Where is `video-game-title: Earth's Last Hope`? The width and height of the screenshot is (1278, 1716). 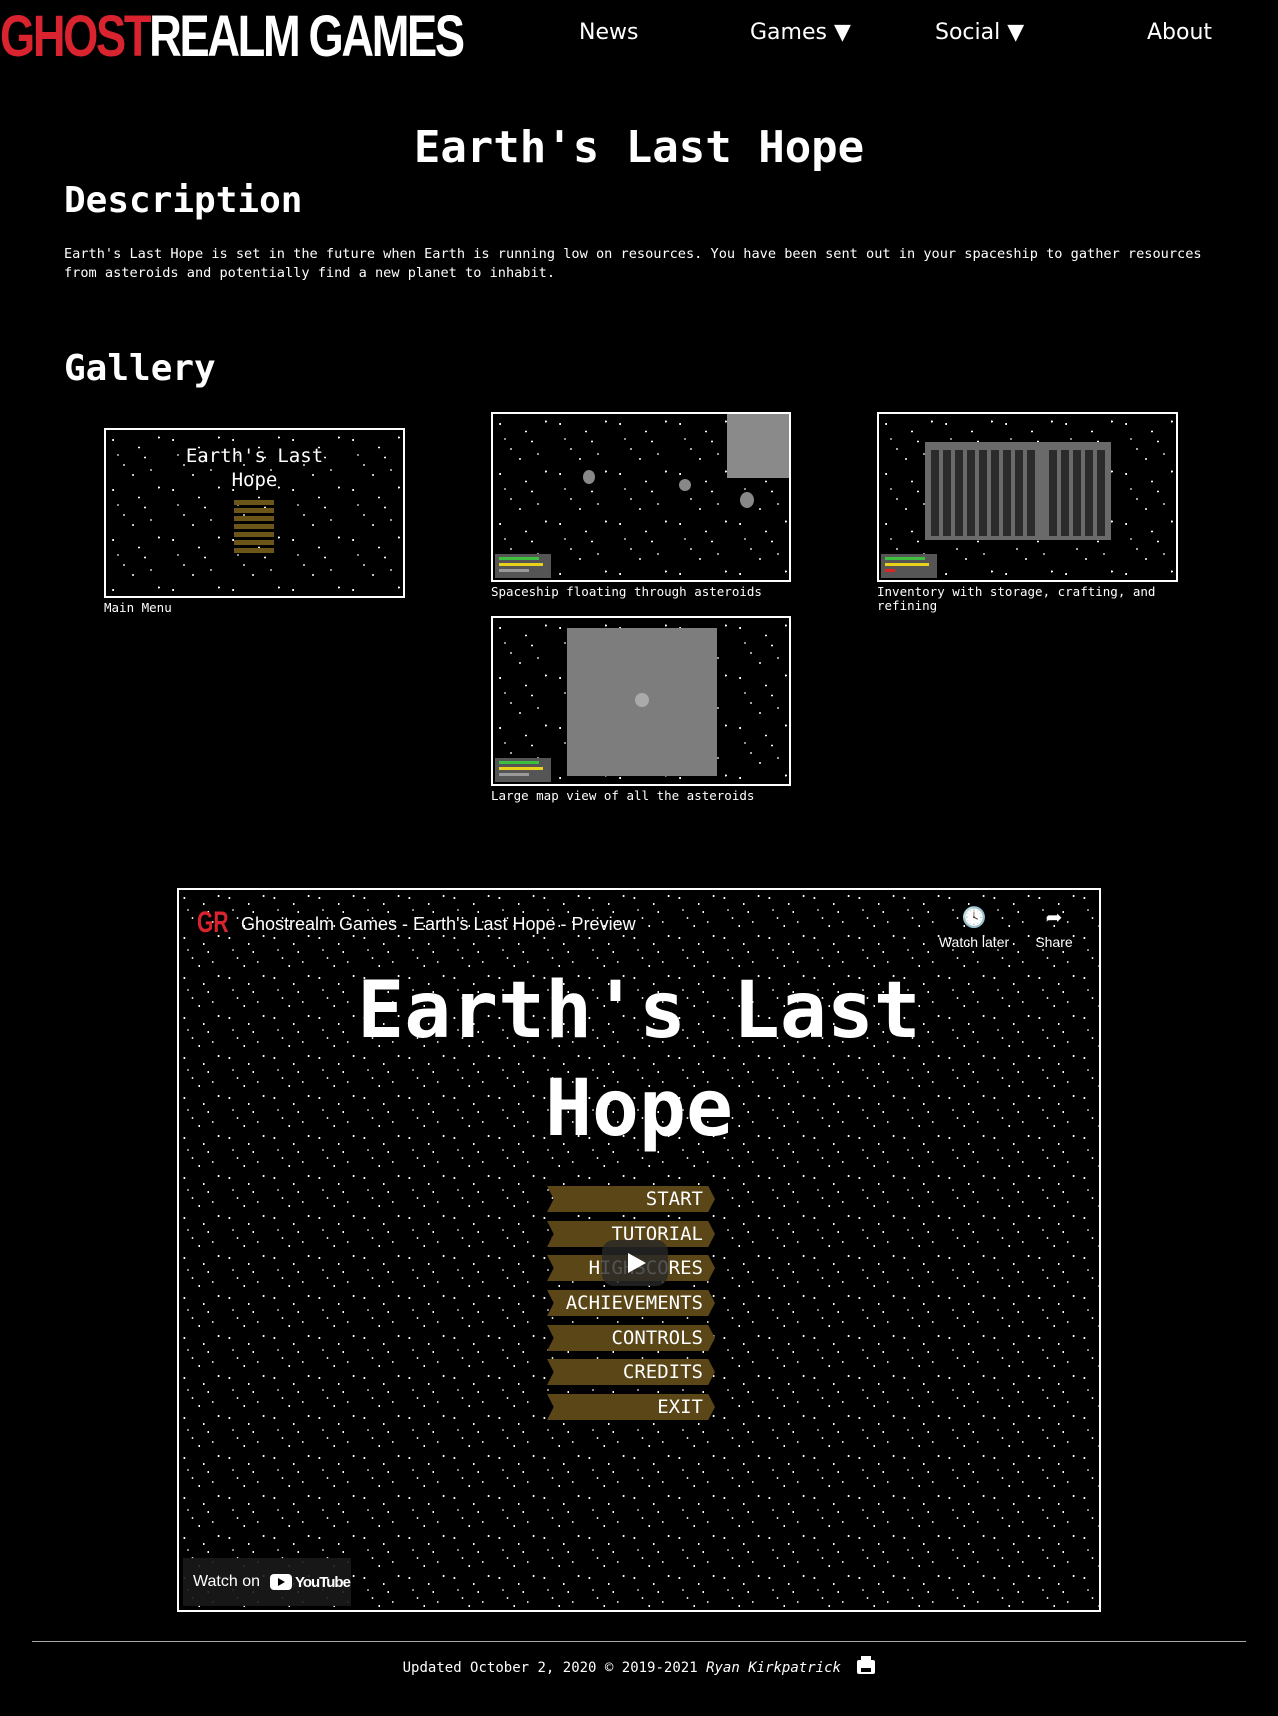 video-game-title: Earth's Last Hope is located at coordinates (639, 1060).